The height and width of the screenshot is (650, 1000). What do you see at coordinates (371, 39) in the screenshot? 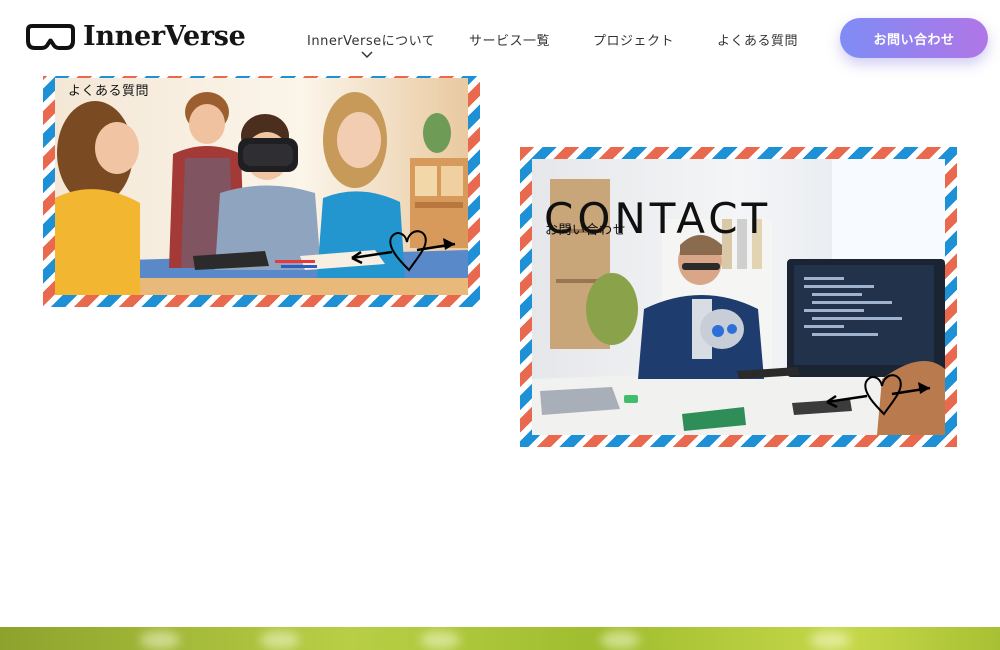
I see `nav-item-about: InnerVerseについて` at bounding box center [371, 39].